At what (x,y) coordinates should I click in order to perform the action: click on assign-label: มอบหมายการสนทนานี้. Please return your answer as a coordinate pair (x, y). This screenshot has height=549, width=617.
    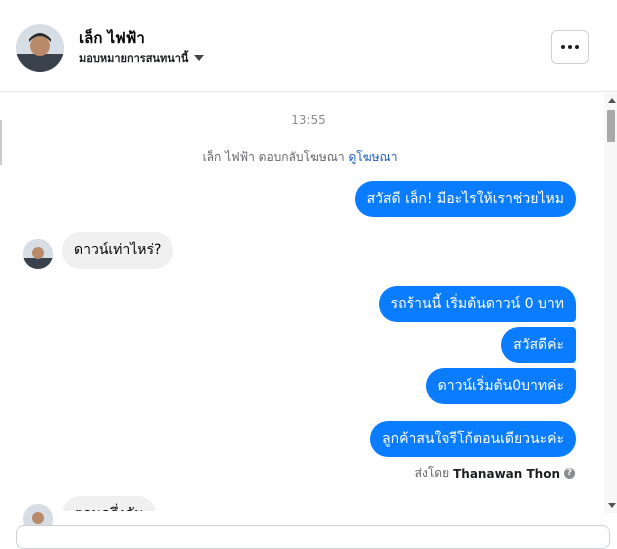
    Looking at the image, I should click on (134, 58).